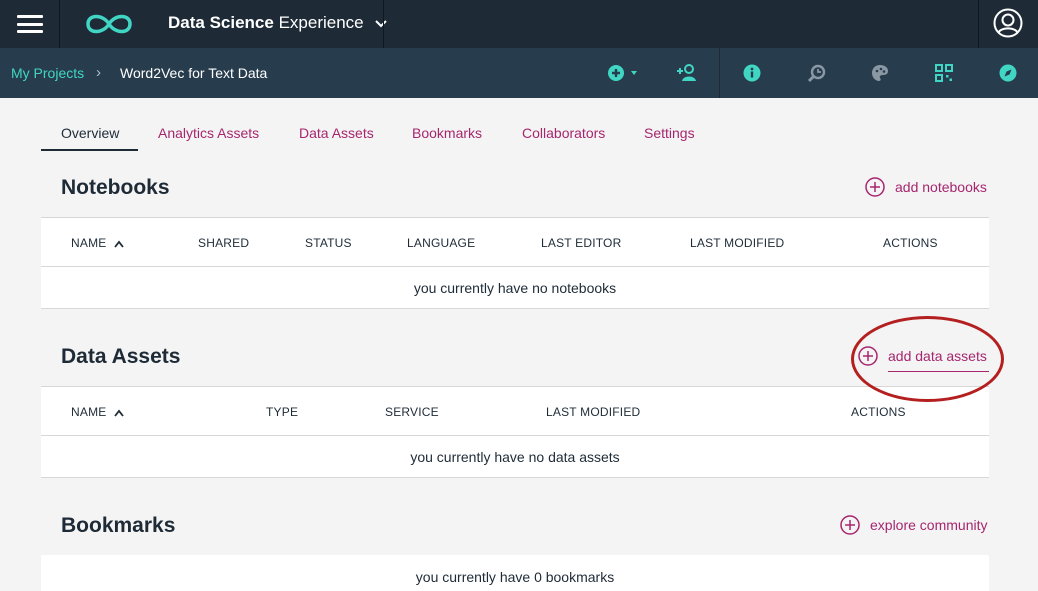 This screenshot has width=1038, height=591. Describe the element at coordinates (515, 457) in the screenshot. I see `data-assets-empty-message: you currently have no data assets` at that location.